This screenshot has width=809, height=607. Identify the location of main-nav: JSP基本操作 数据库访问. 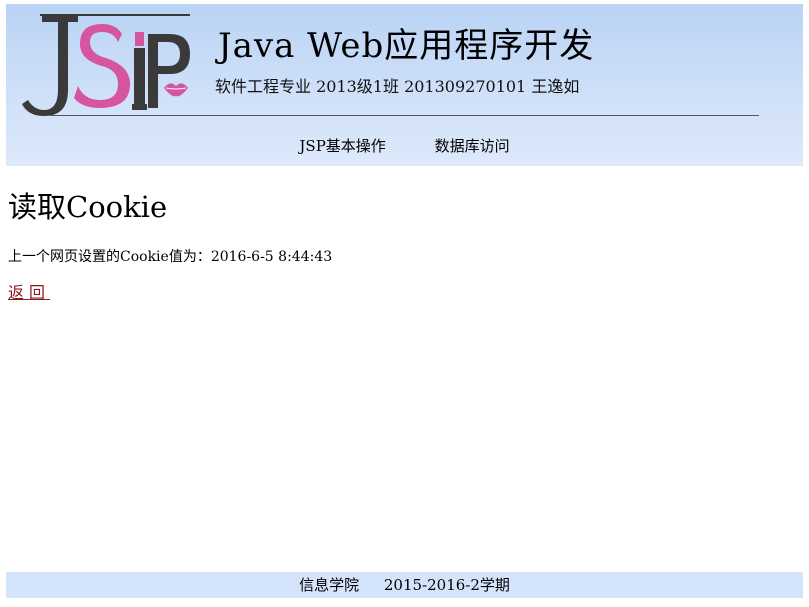
(404, 146).